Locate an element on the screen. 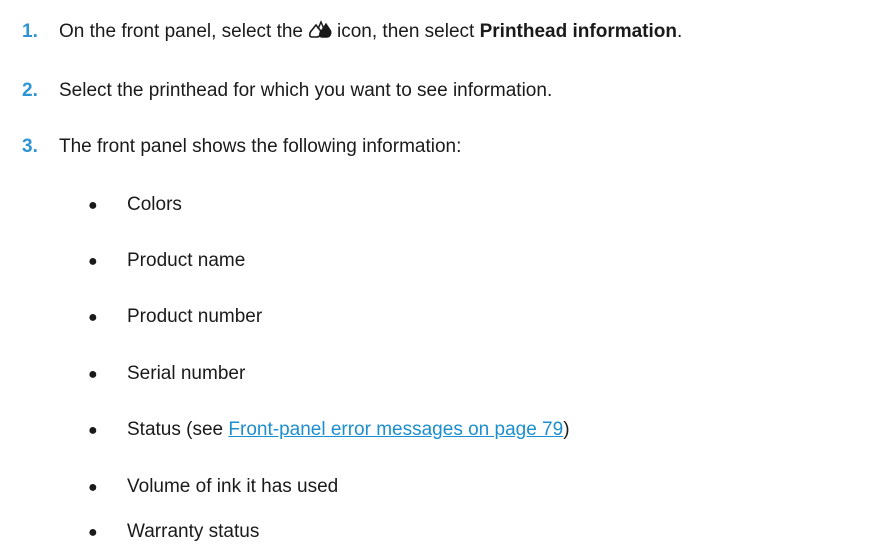  printhead-information-label: Printhead information is located at coordinates (578, 31).